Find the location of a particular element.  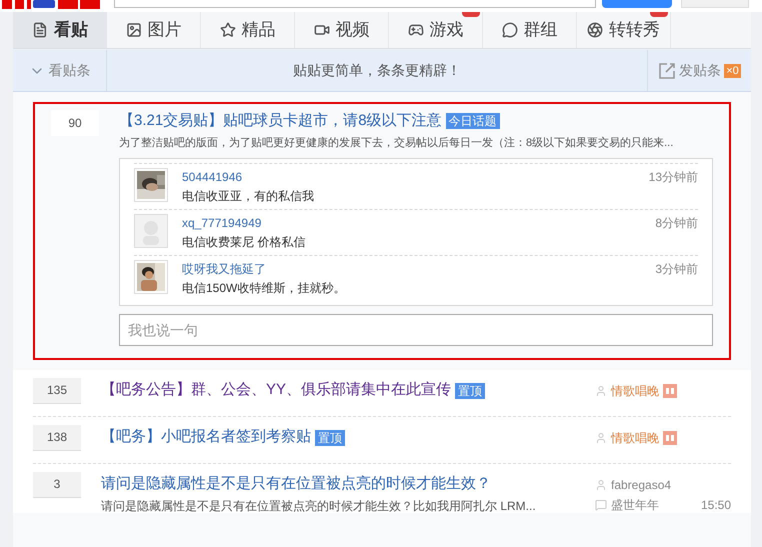

comment-text: 电信150W收特维斯，挂就秒。 is located at coordinates (264, 288).